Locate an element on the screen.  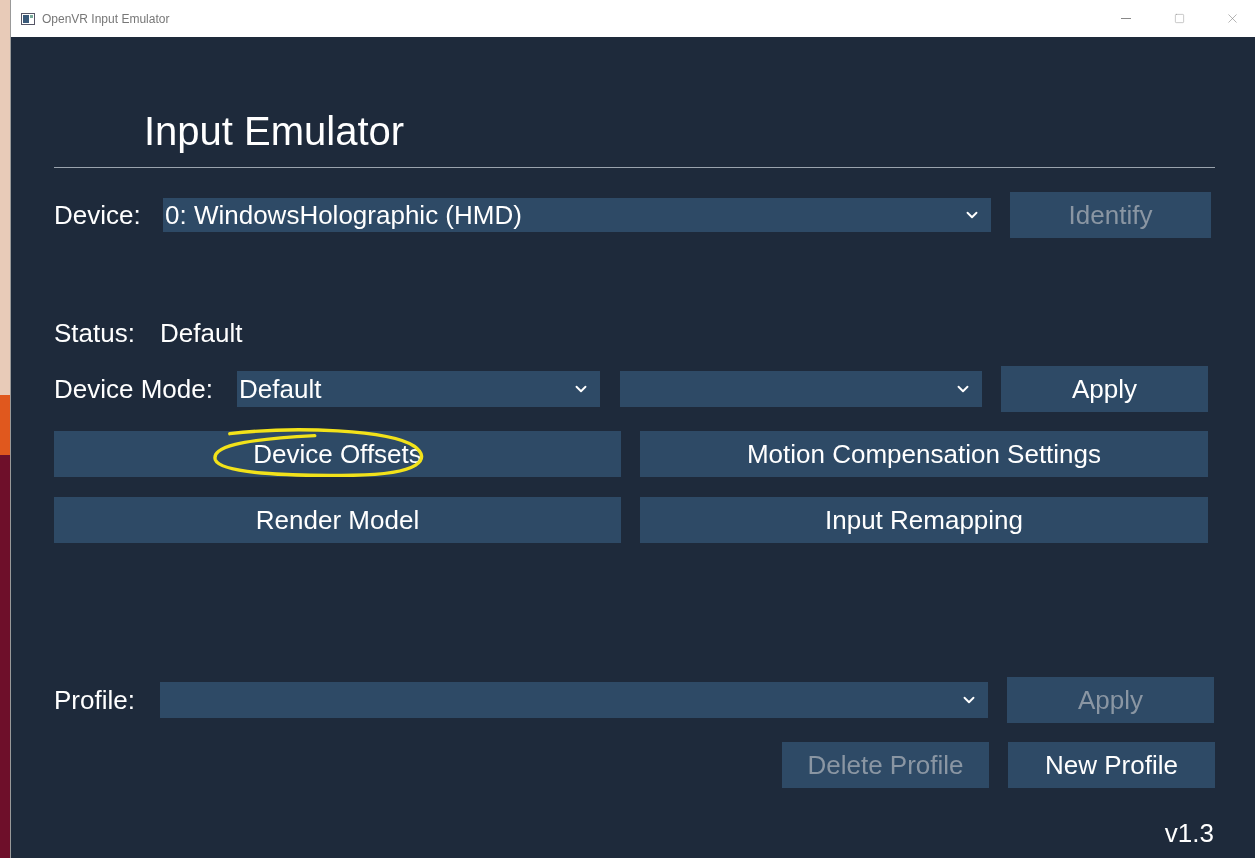
action-button: Render Model is located at coordinates (337, 520).